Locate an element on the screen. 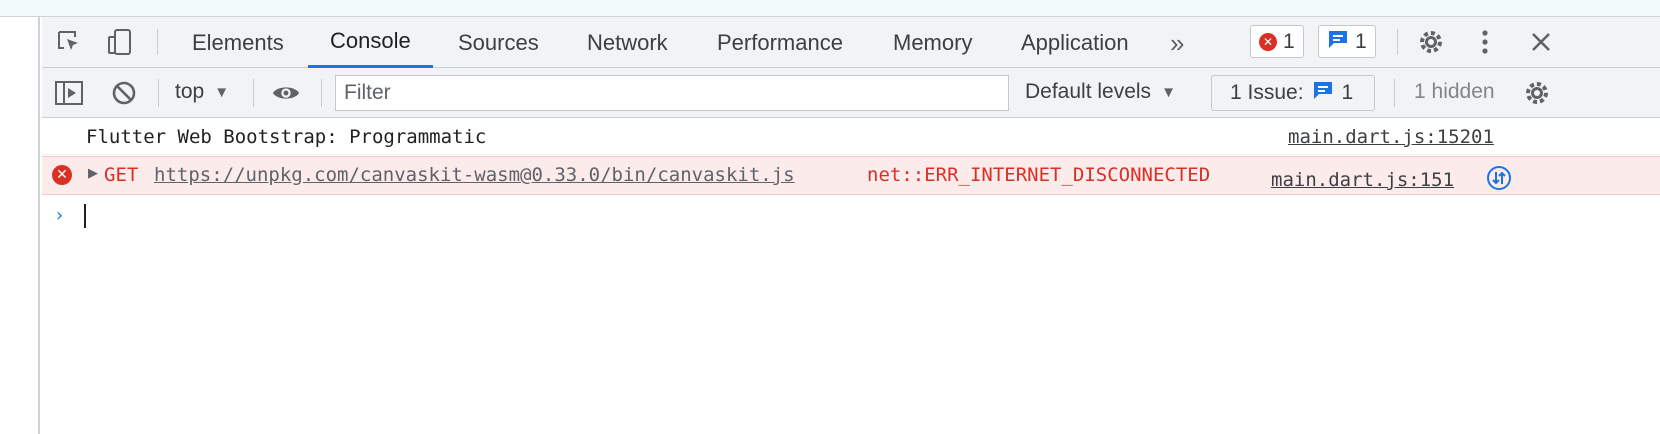 The width and height of the screenshot is (1660, 434). log-levels-dropdown: Default levels ▼ is located at coordinates (1100, 92).